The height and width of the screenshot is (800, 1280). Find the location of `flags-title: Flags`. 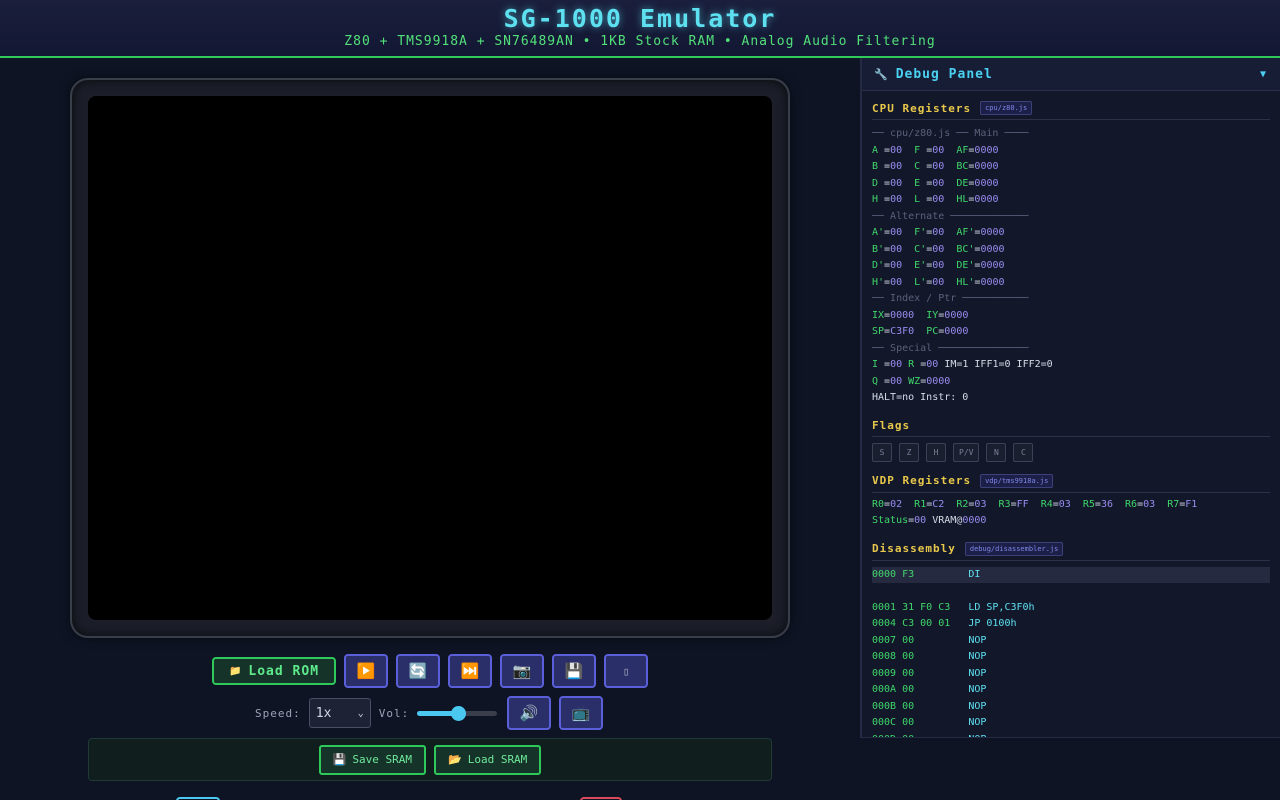

flags-title: Flags is located at coordinates (891, 425).